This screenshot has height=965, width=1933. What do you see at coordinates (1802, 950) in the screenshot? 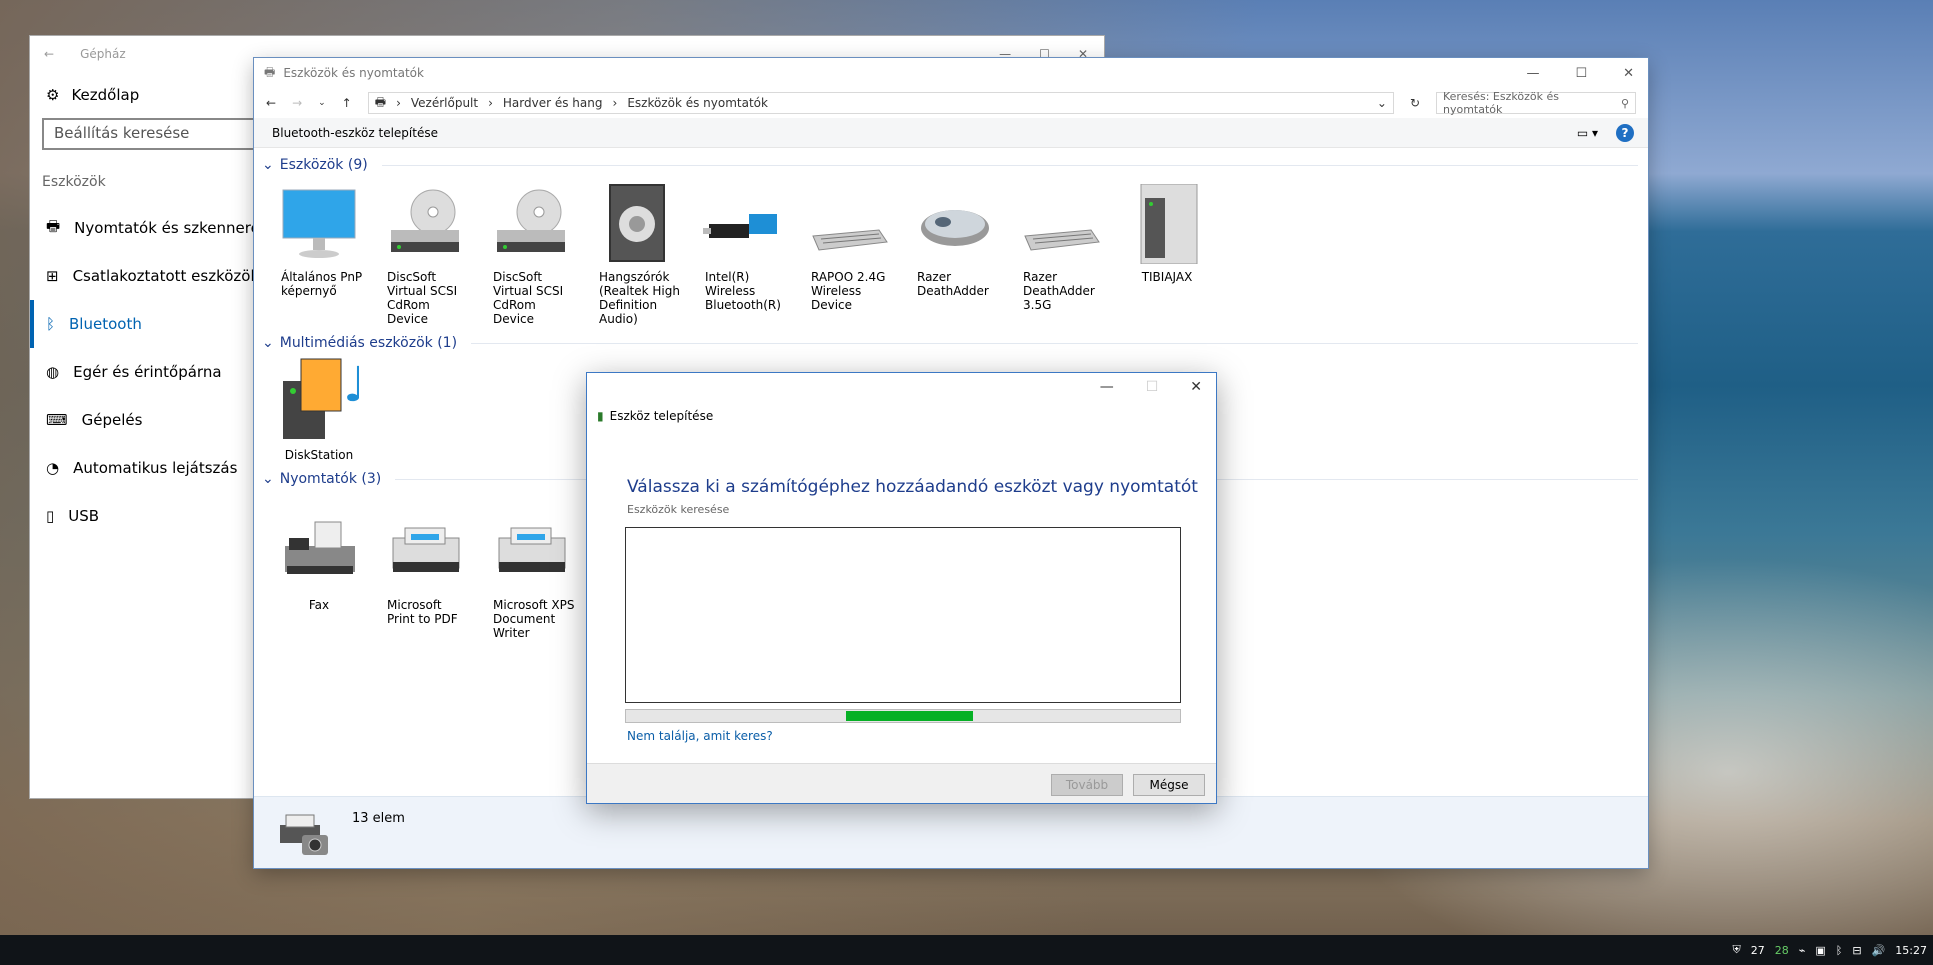
I see `network-icon: ⌁` at bounding box center [1802, 950].